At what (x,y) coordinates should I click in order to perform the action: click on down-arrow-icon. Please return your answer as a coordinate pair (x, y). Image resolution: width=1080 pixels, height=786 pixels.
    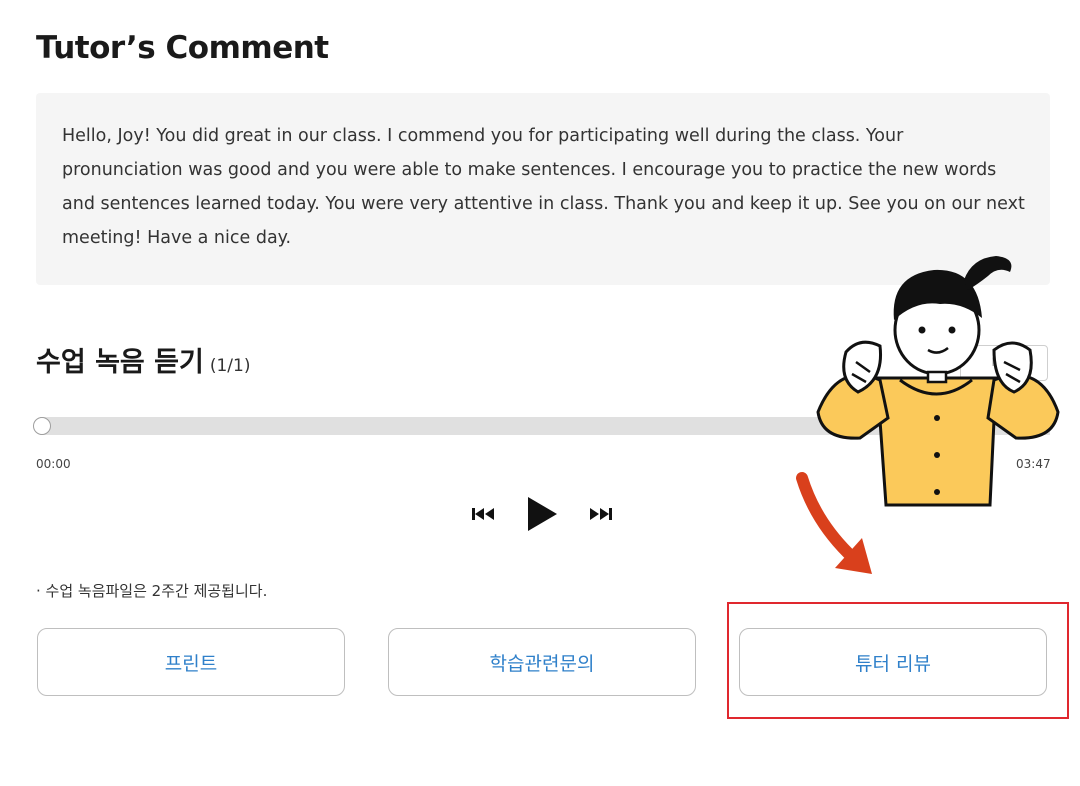
    Looking at the image, I should click on (834, 523).